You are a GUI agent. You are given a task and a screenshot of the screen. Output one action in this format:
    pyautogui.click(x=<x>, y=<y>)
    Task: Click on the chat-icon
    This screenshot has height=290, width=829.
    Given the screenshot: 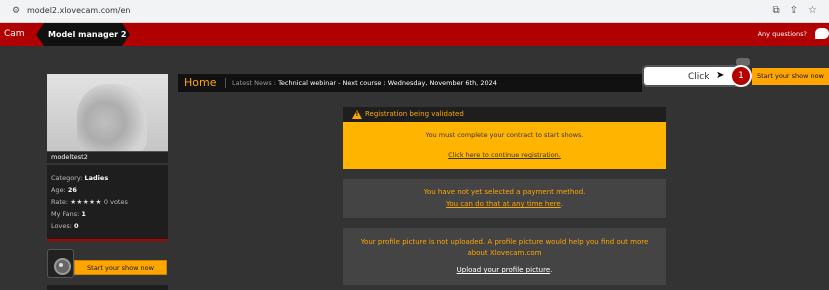 What is the action you would take?
    pyautogui.click(x=822, y=33)
    